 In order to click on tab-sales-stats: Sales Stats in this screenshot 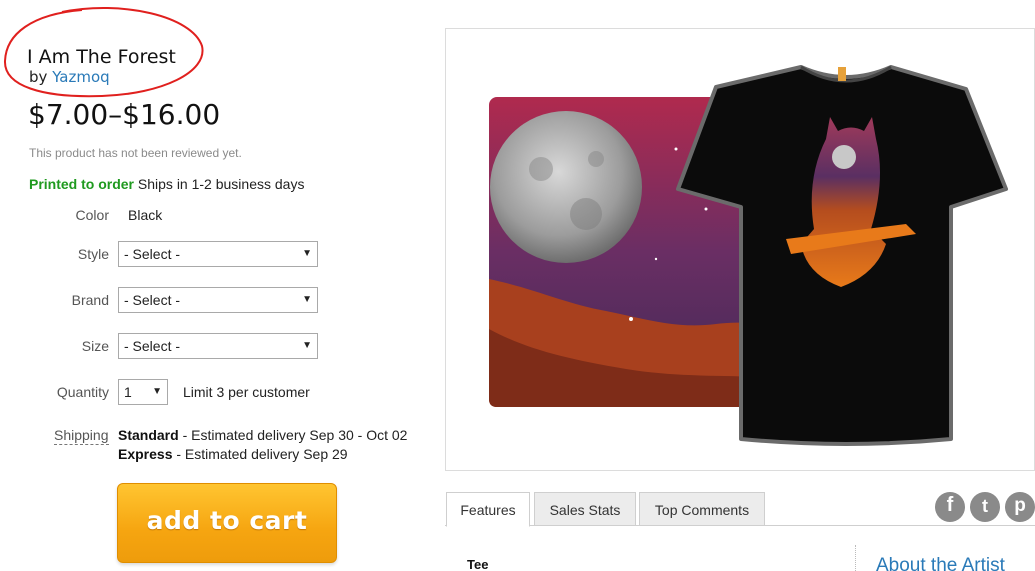, I will do `click(585, 509)`.